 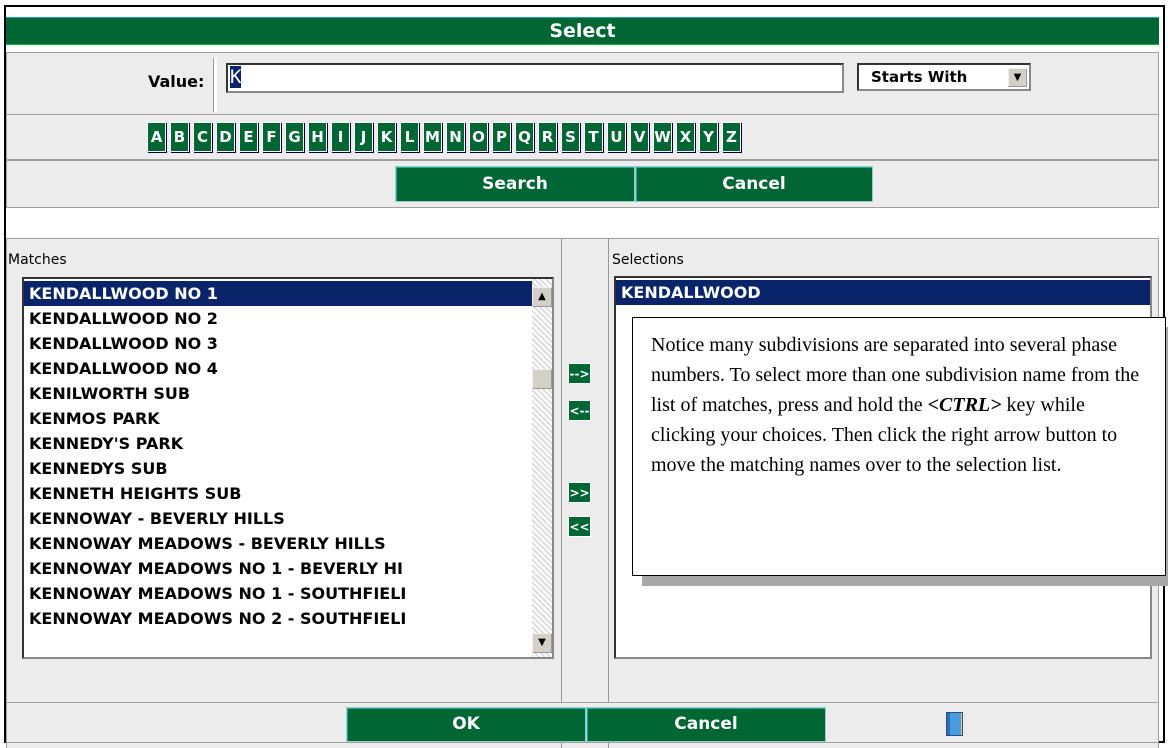 What do you see at coordinates (432, 137) in the screenshot?
I see `letter-button-m: M` at bounding box center [432, 137].